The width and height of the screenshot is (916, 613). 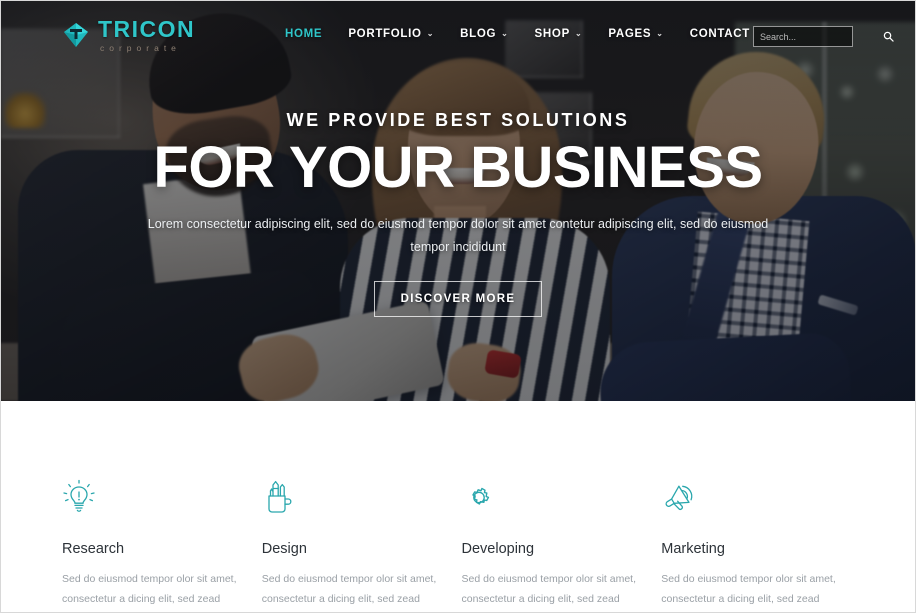 I want to click on nav-item-pages: PAGES ⌄, so click(x=635, y=34).